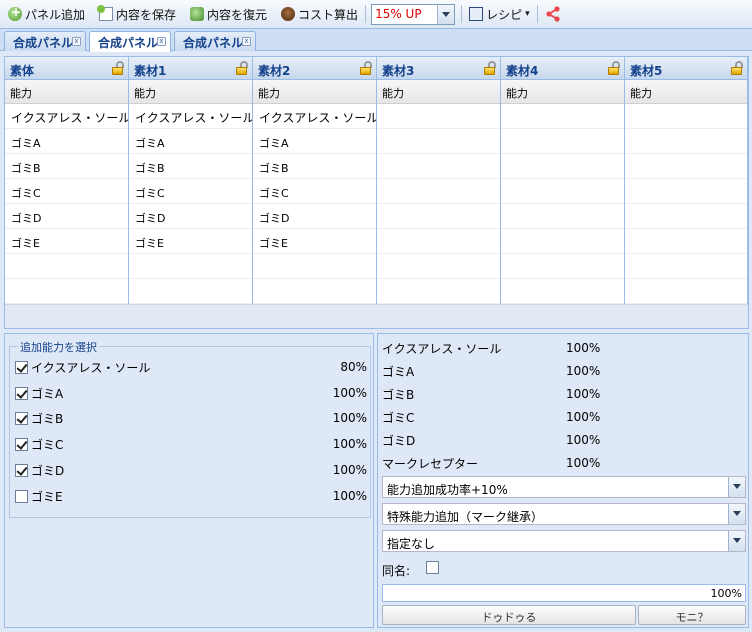 The image size is (752, 632). I want to click on share-button, so click(554, 14).